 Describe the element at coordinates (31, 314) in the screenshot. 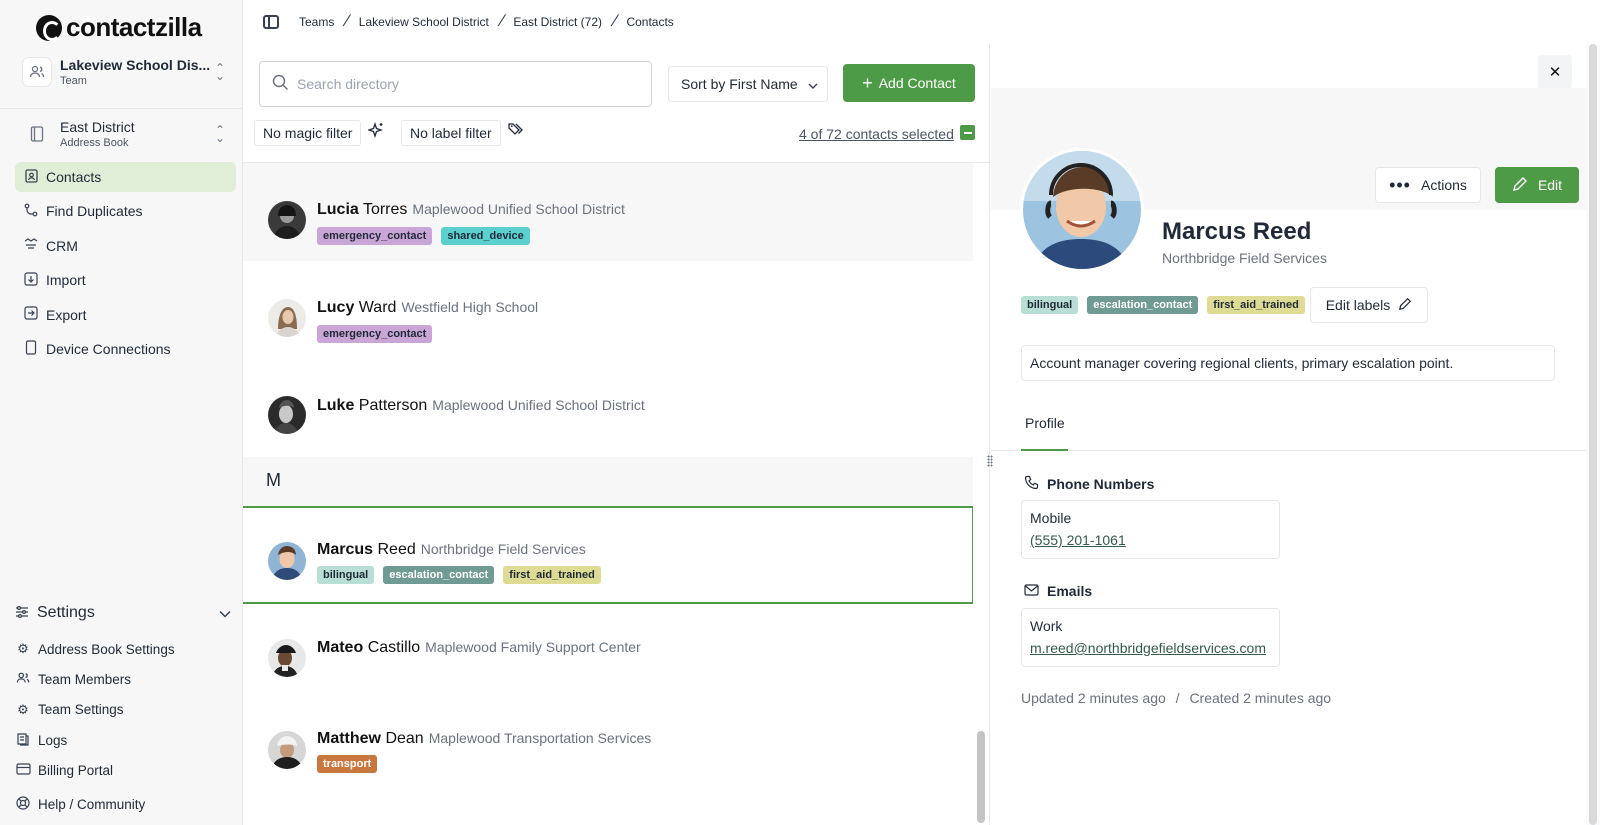

I see `export-icon` at that location.